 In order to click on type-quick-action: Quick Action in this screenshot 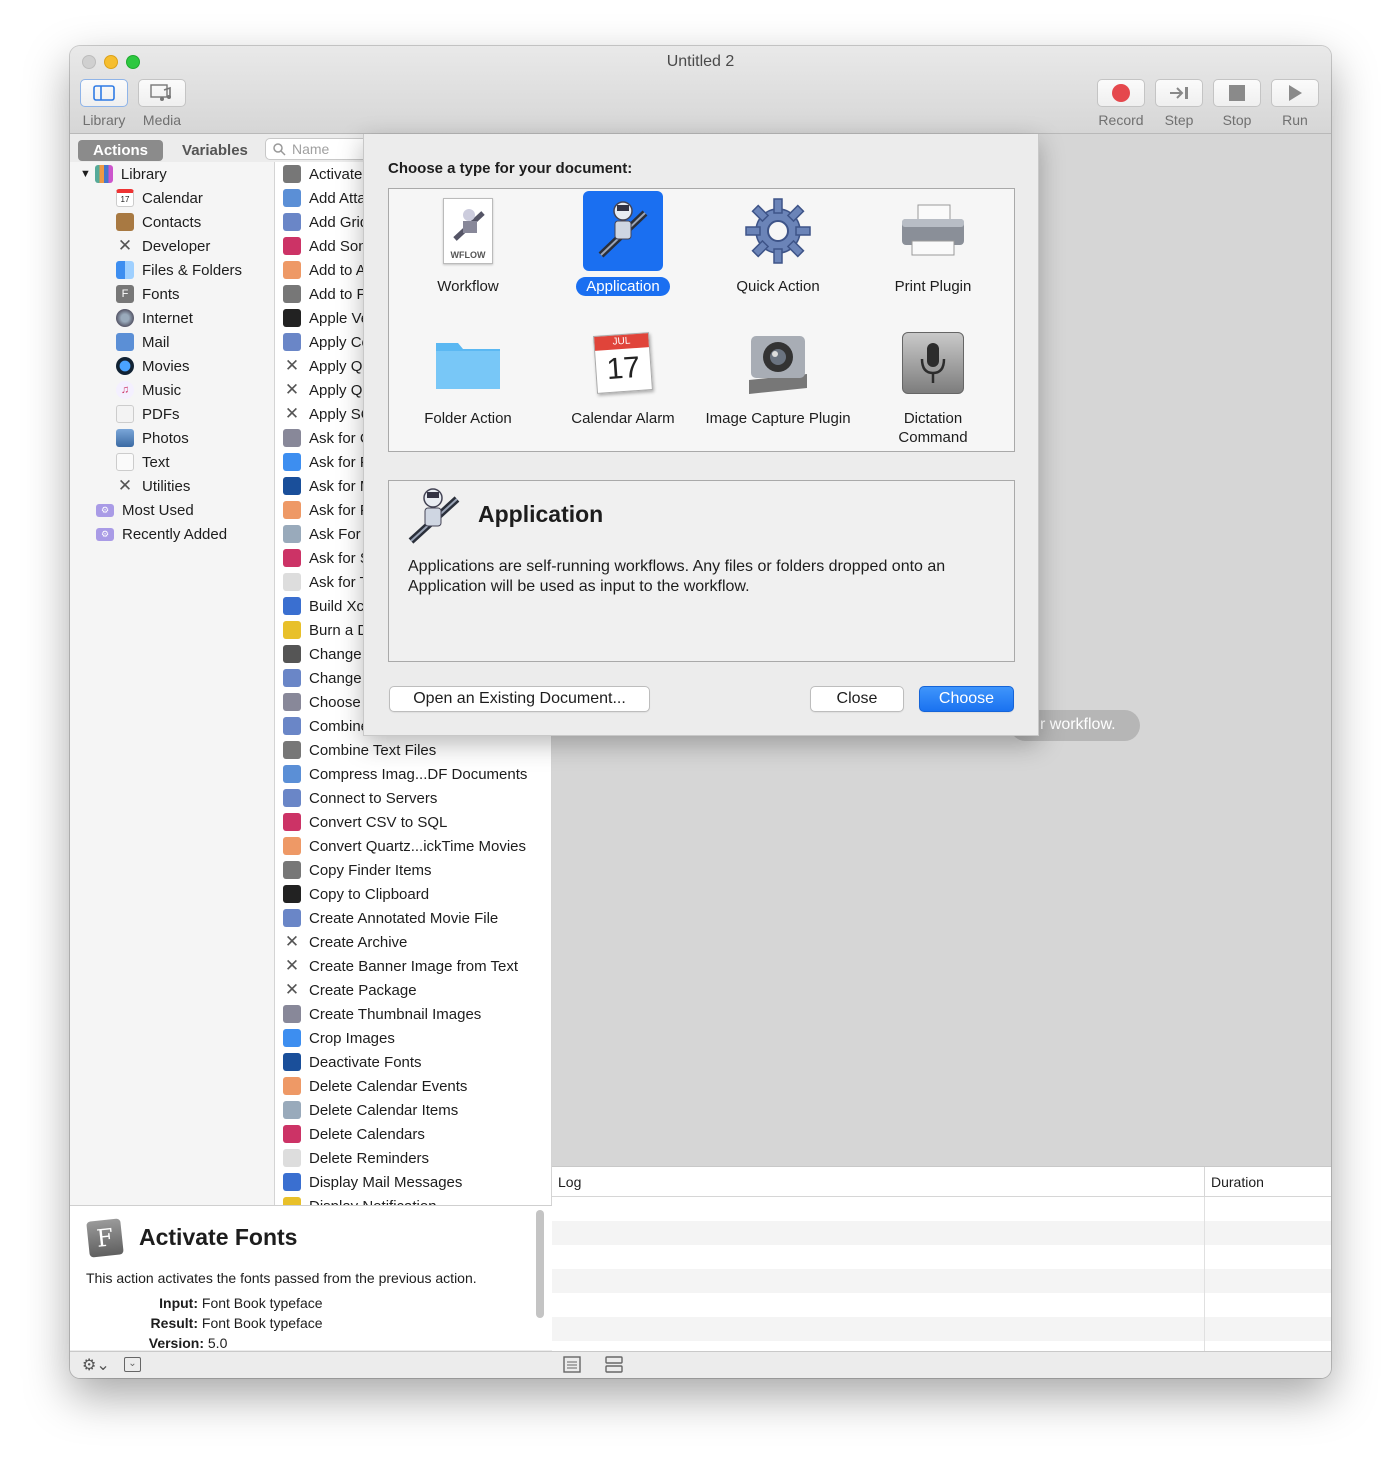, I will do `click(778, 243)`.